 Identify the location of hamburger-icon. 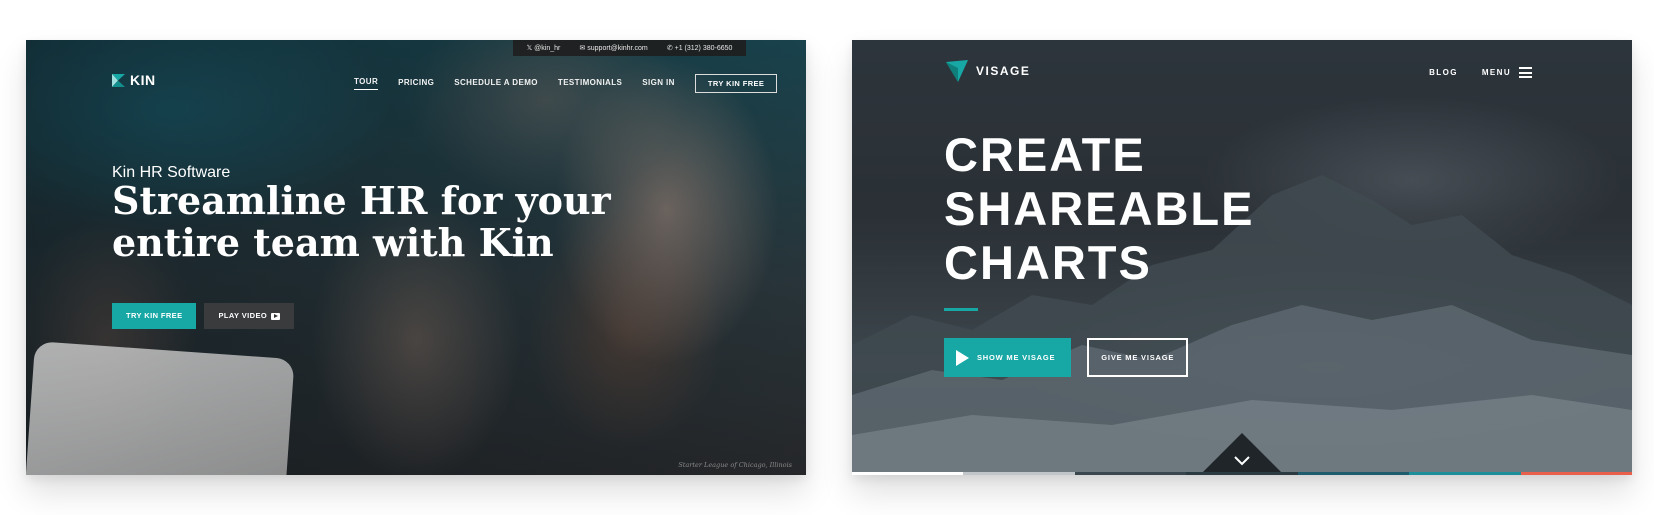
(1525, 72).